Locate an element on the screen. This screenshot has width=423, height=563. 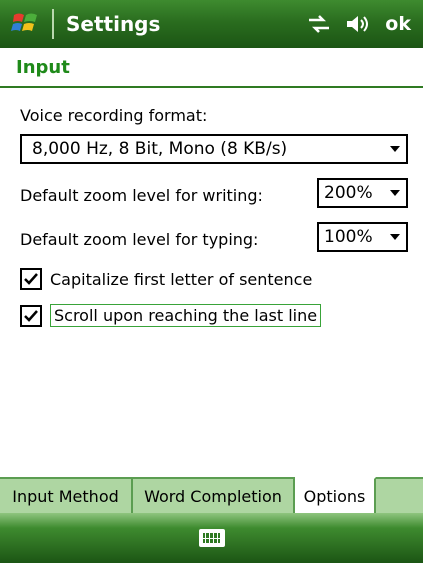
start-button is located at coordinates (26, 24).